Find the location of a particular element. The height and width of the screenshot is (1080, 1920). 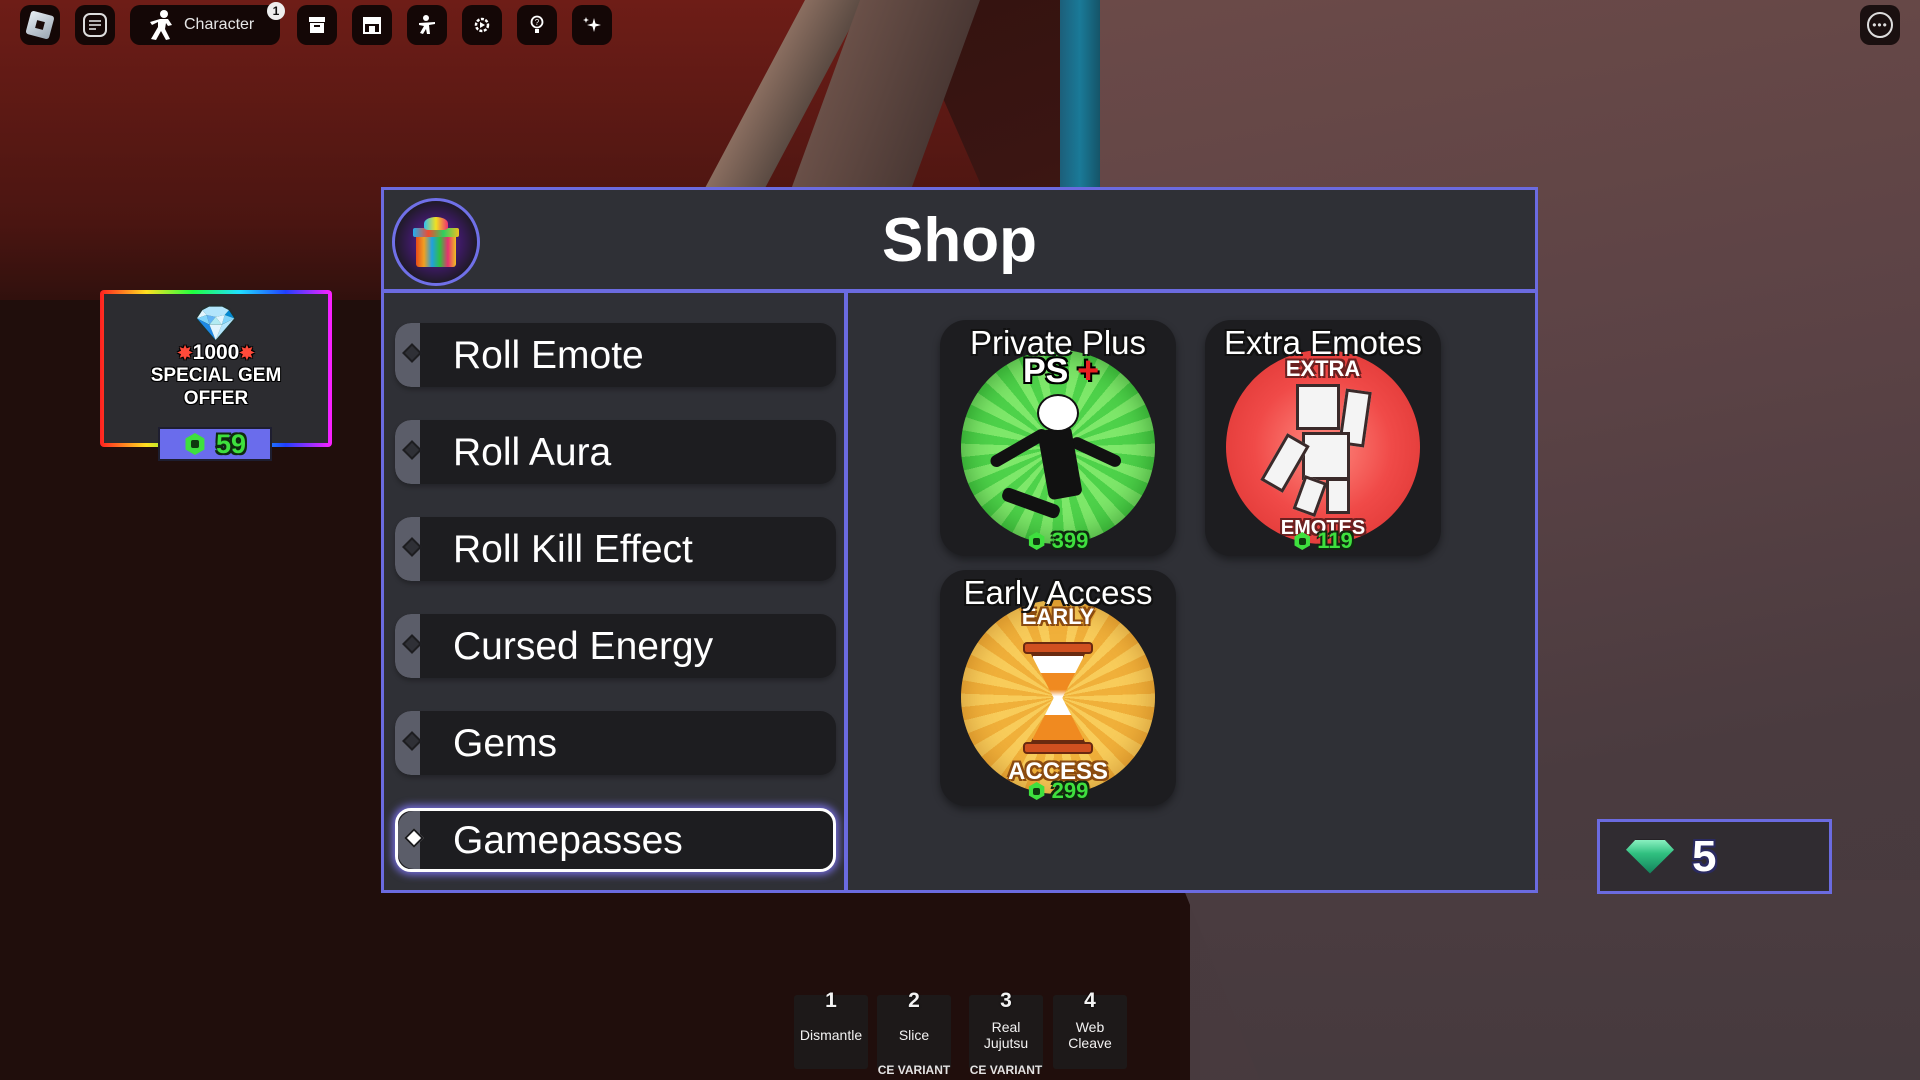

gem-icon is located at coordinates (1650, 856).